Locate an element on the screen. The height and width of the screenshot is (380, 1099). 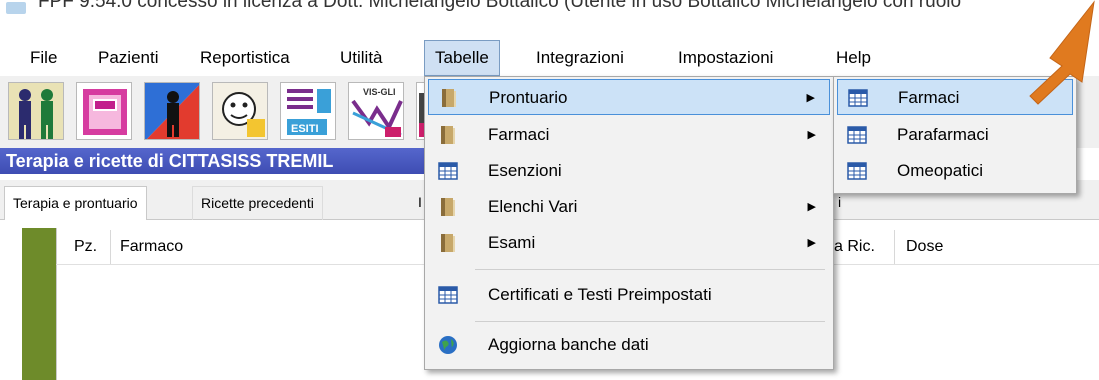
menu-tabelle: Tabelle is located at coordinates (462, 58).